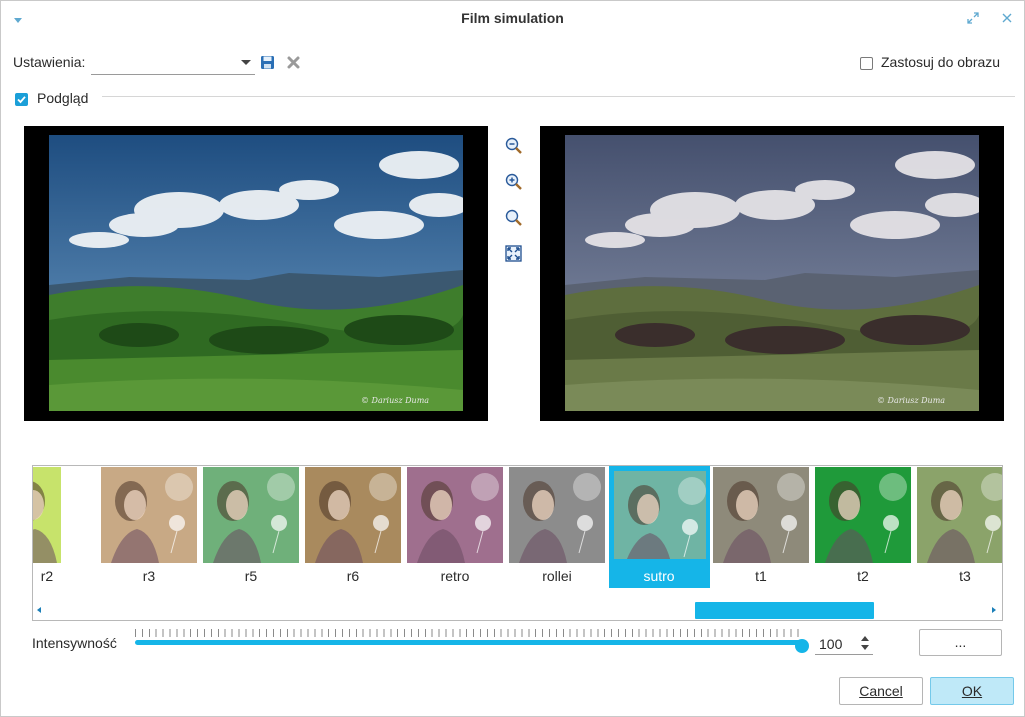 The image size is (1025, 717). I want to click on close-icon, so click(1007, 18).